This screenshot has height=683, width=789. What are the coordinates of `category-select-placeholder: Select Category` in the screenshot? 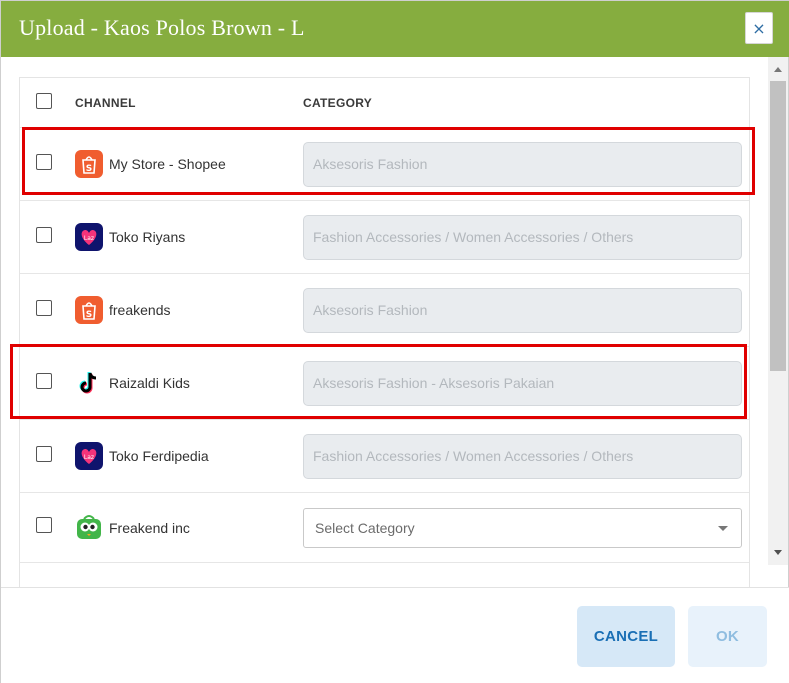 It's located at (365, 528).